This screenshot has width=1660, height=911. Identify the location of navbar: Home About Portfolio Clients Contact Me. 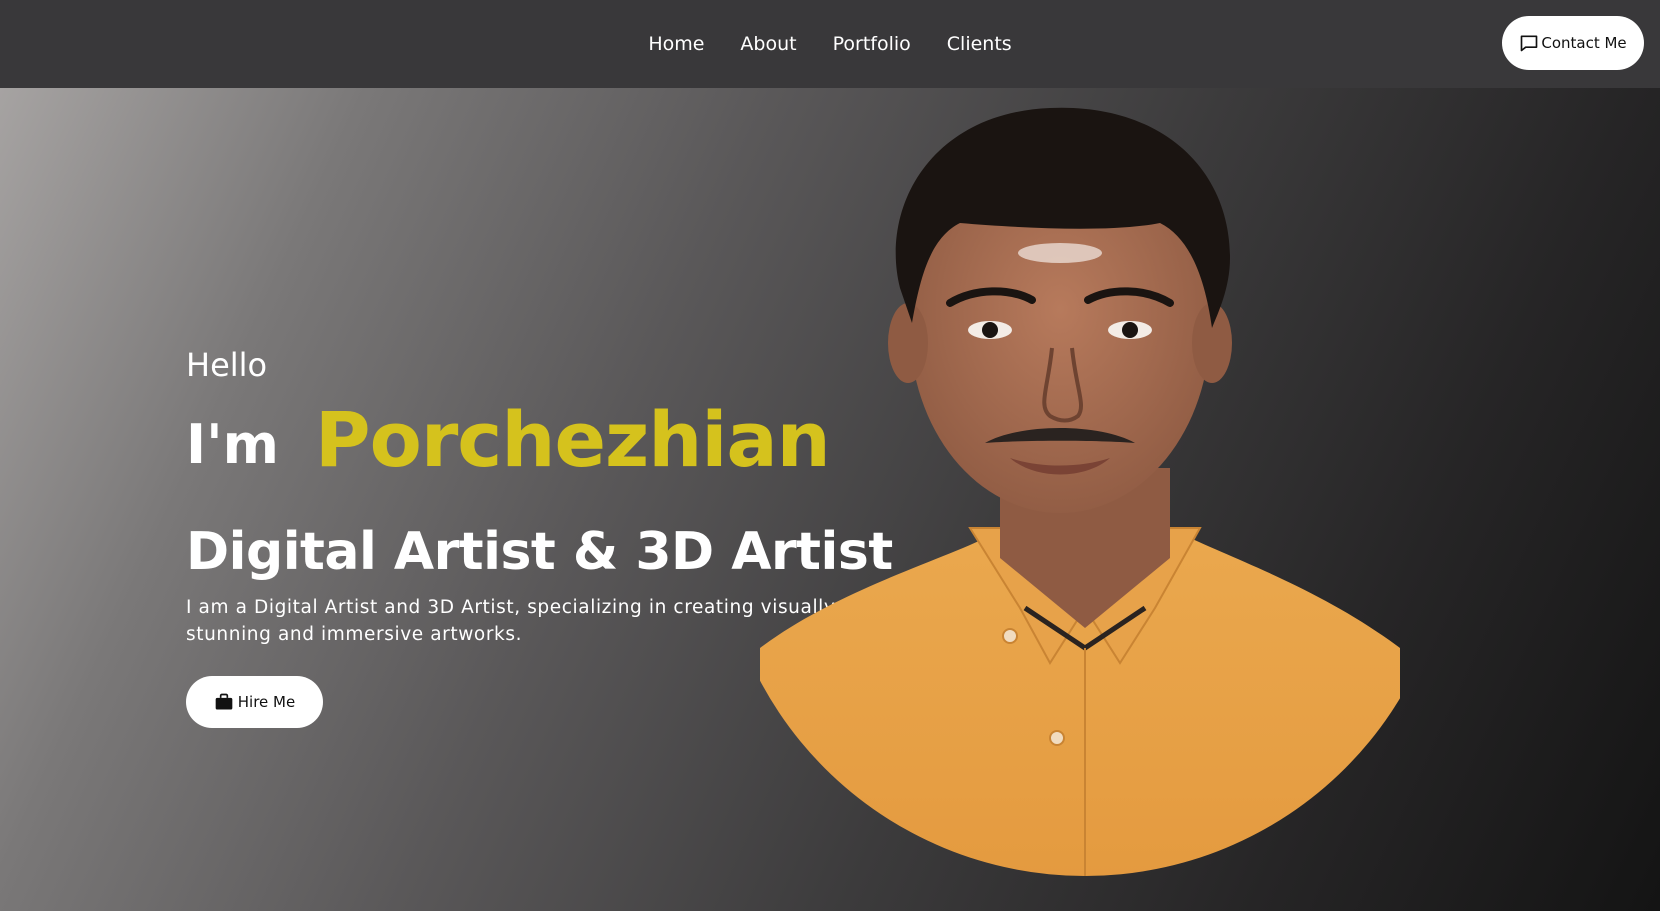
(830, 44).